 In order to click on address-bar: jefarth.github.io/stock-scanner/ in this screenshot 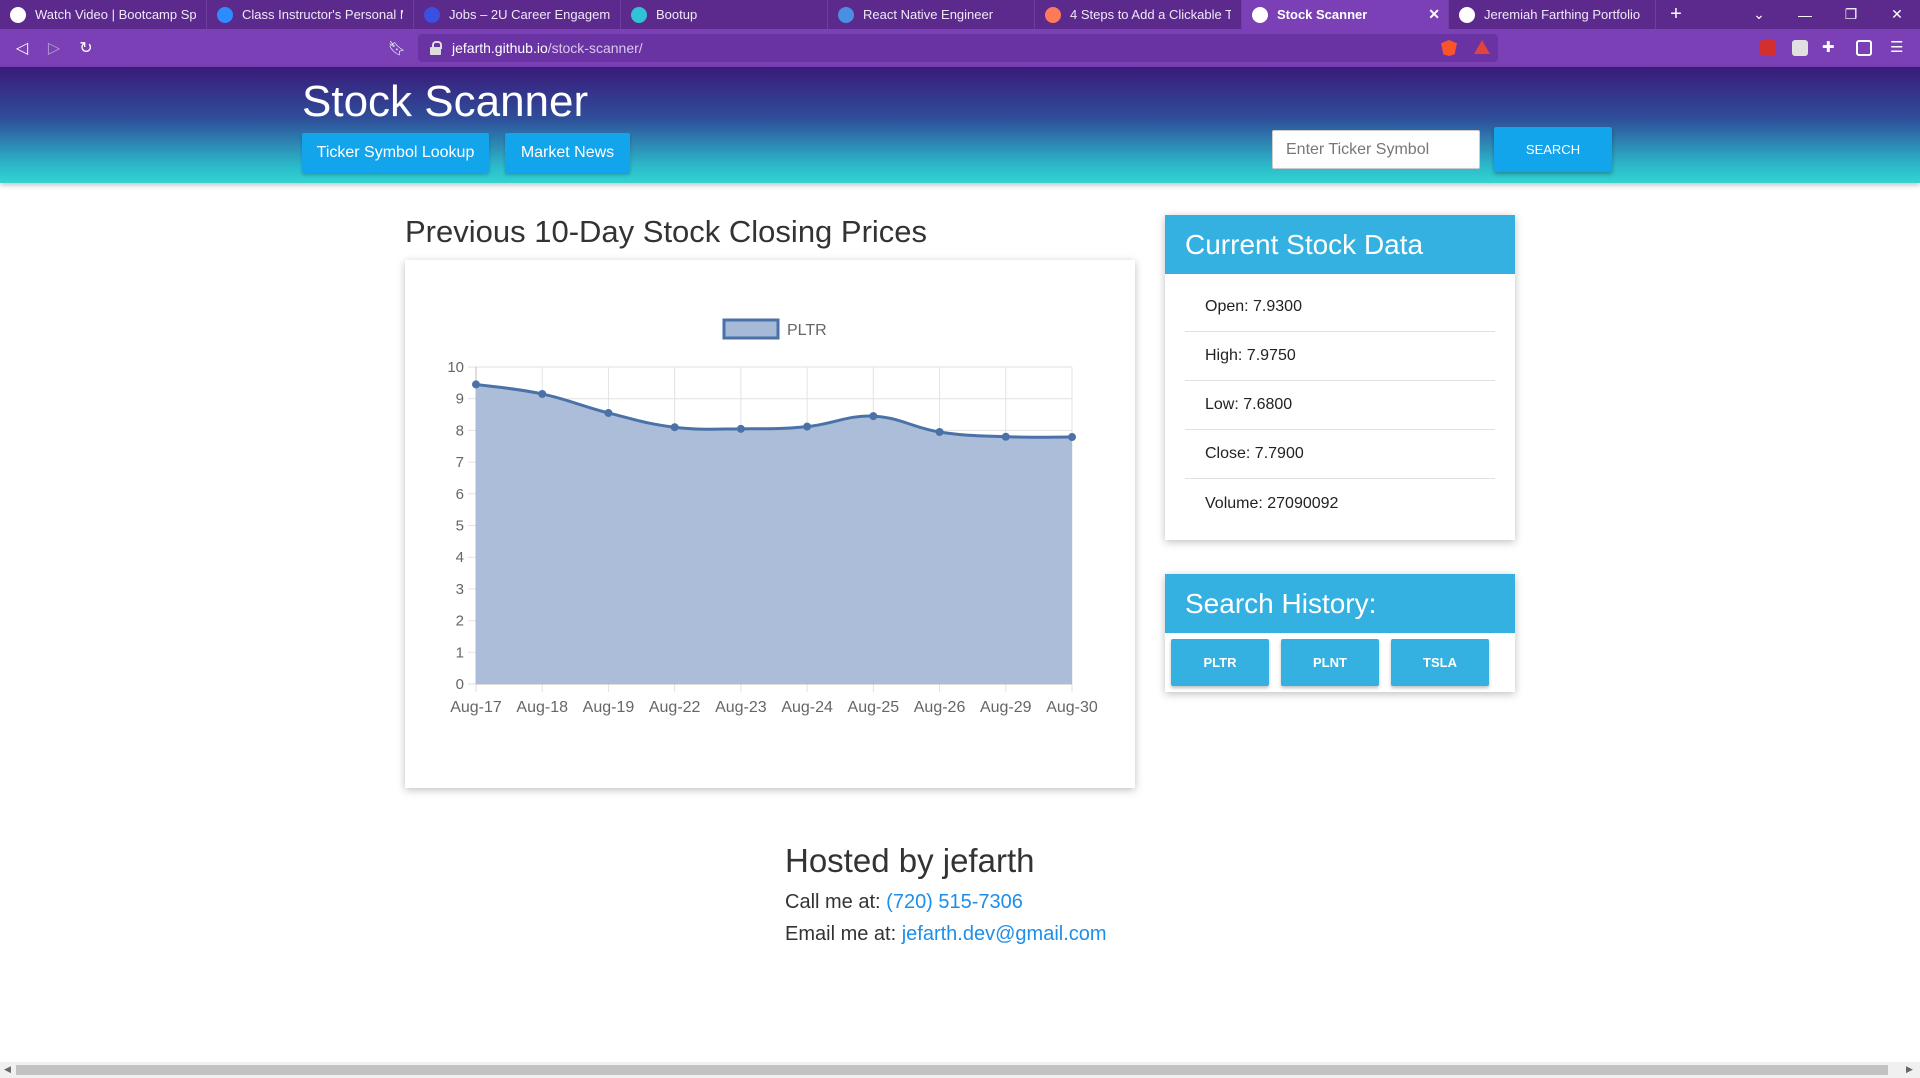, I will do `click(958, 48)`.